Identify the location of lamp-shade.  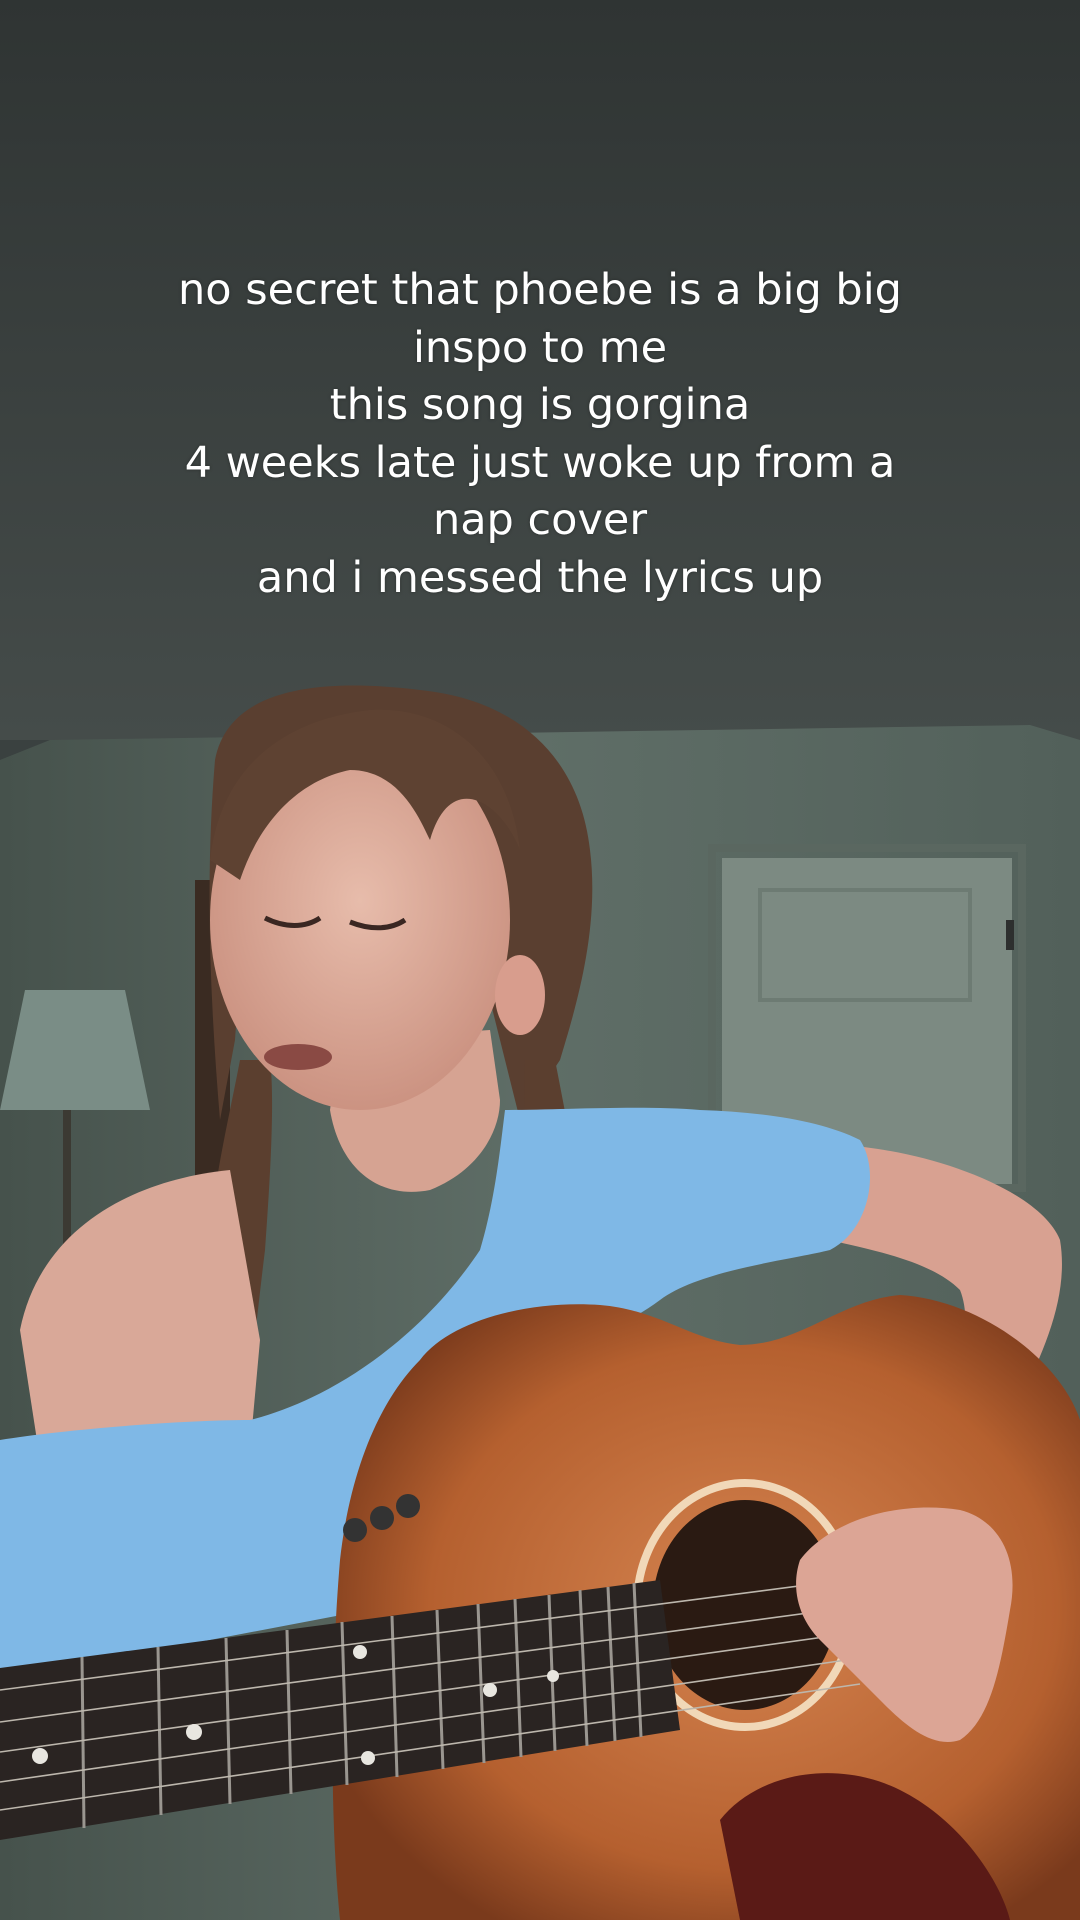
(75, 1050).